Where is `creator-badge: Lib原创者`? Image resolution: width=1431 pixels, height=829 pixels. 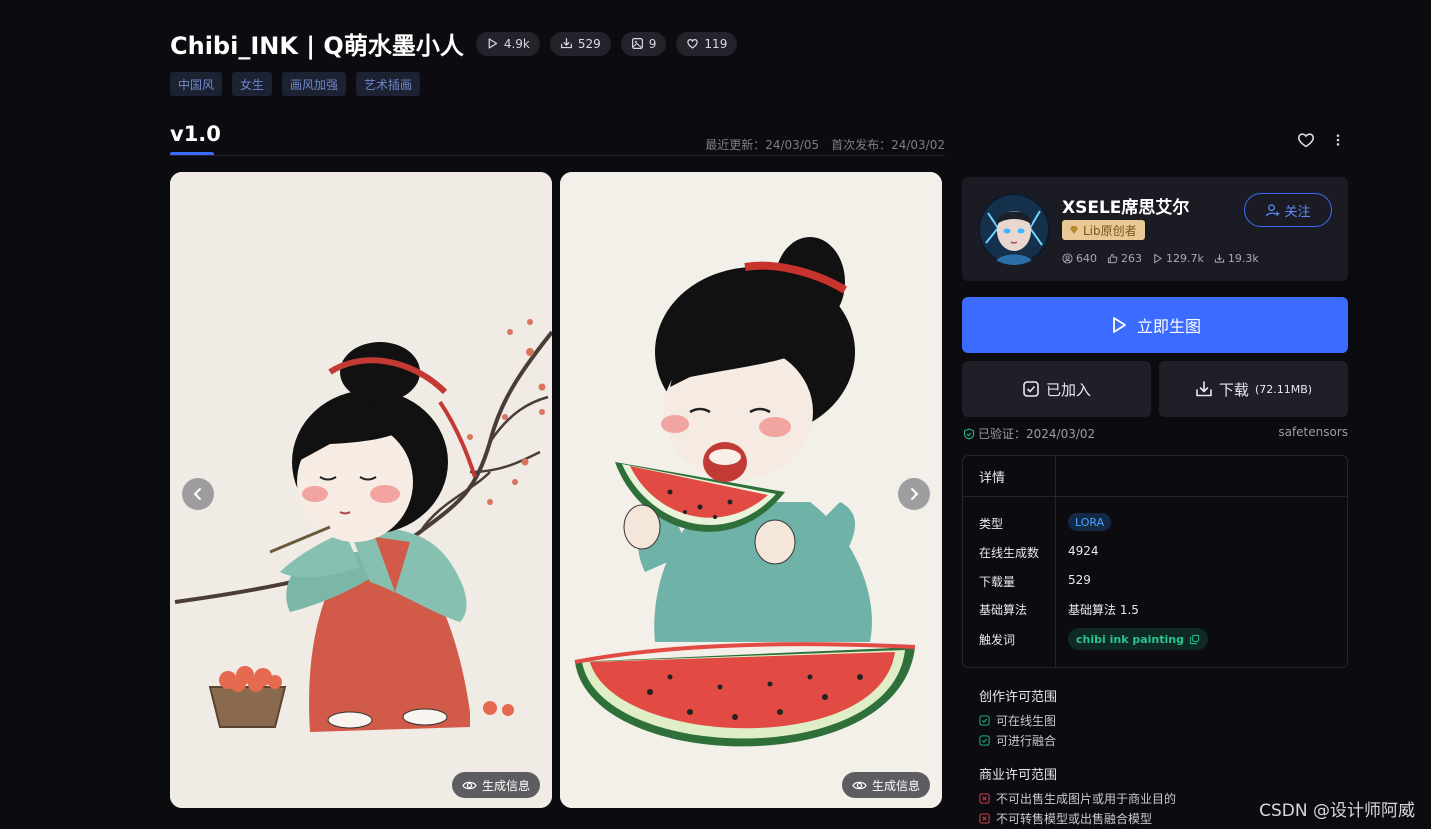 creator-badge: Lib原创者 is located at coordinates (1103, 230).